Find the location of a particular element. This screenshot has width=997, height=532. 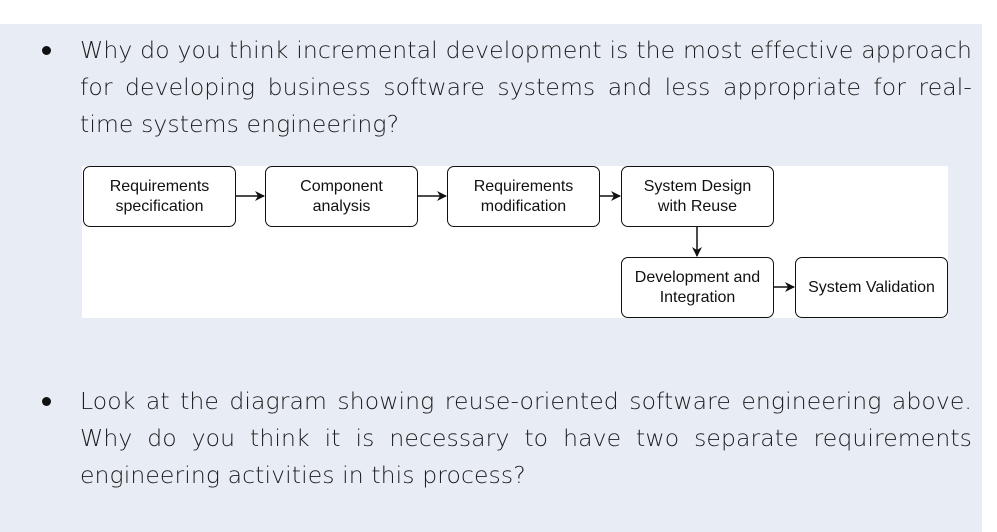

node-system-validation: System Validation is located at coordinates (871, 287).